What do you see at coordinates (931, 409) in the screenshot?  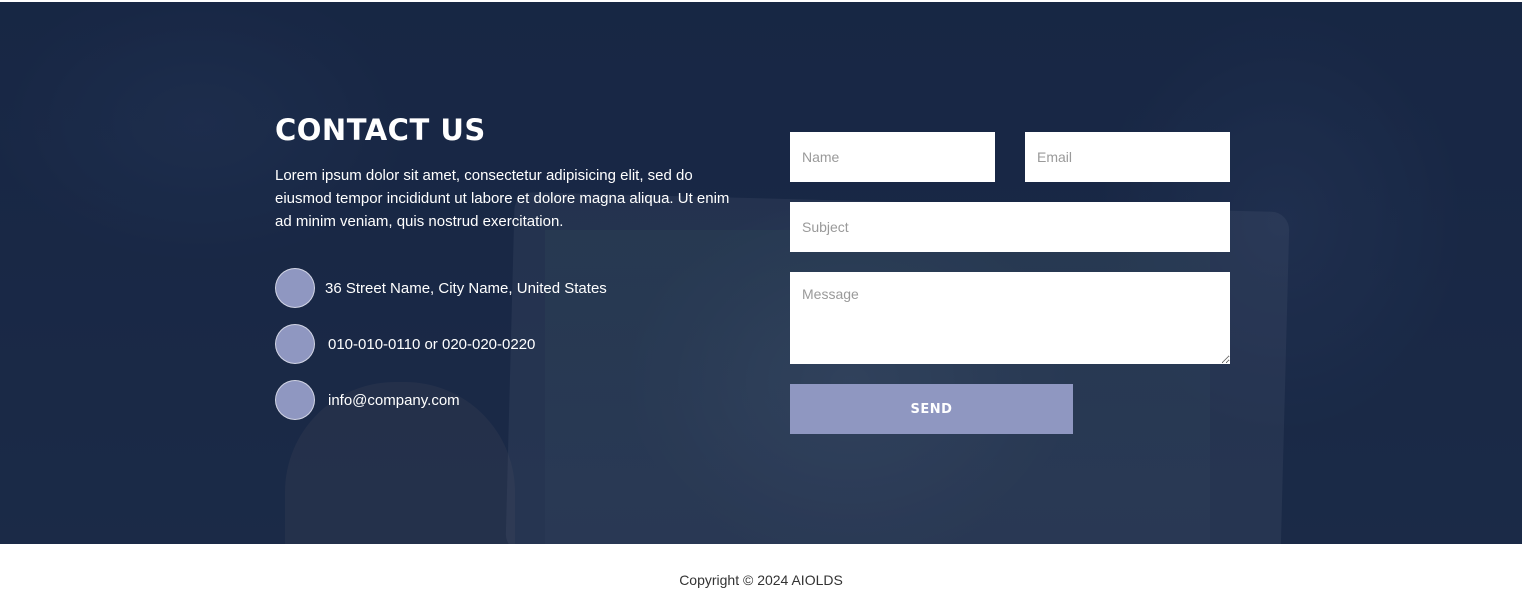 I see `send-button: SEND` at bounding box center [931, 409].